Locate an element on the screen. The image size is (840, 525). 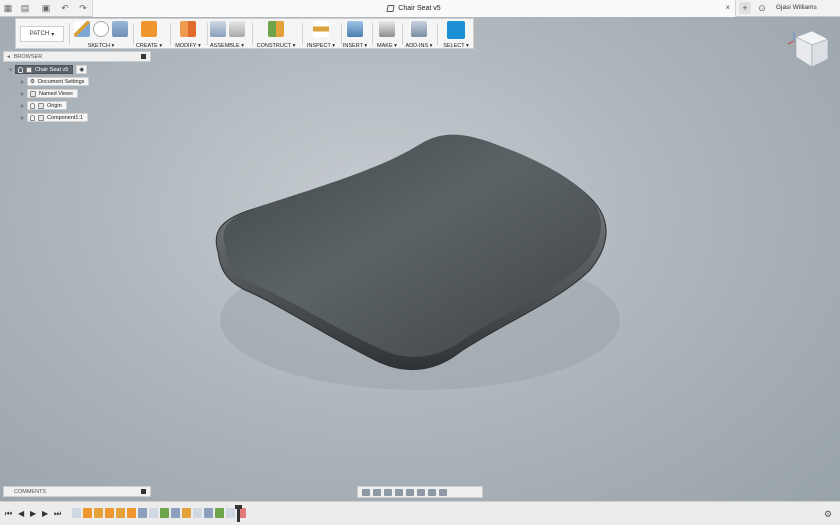
document-icon is located at coordinates (390, 8).